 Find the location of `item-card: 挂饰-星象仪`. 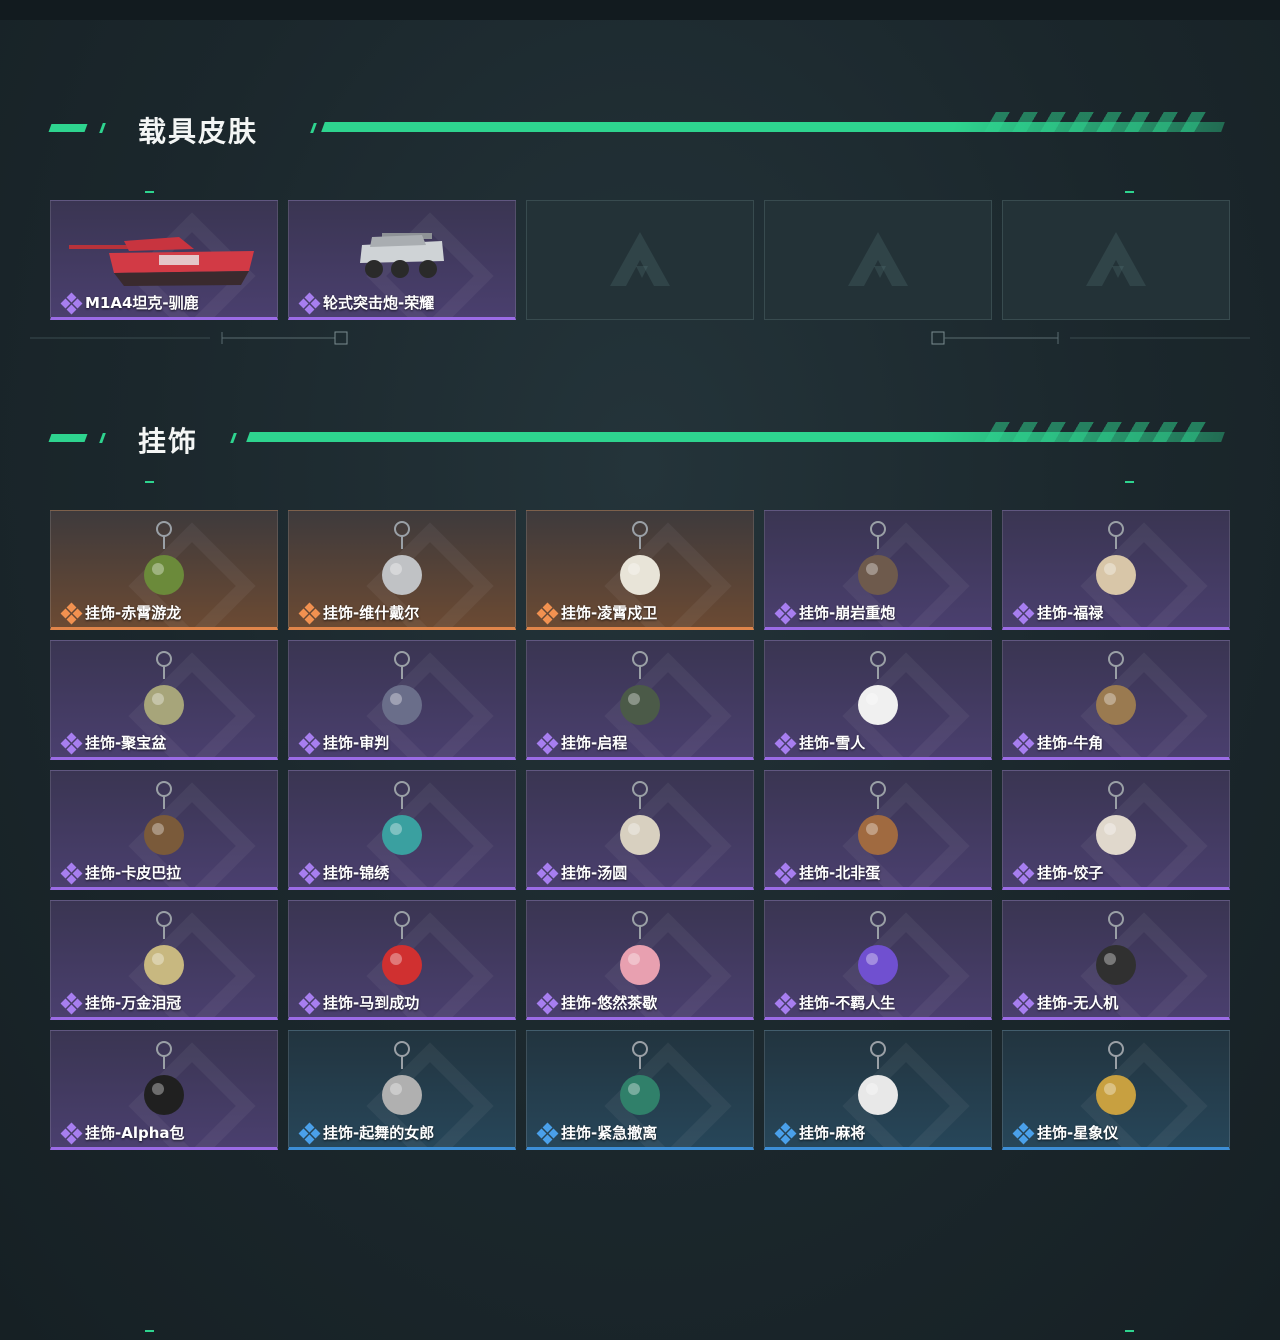

item-card: 挂饰-星象仪 is located at coordinates (1116, 1090).